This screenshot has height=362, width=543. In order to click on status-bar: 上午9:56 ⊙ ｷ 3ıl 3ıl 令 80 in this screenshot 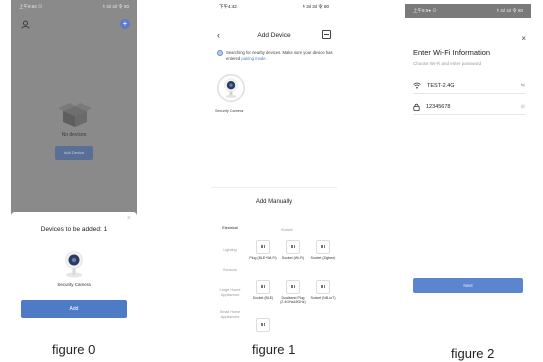, I will do `click(74, 7)`.